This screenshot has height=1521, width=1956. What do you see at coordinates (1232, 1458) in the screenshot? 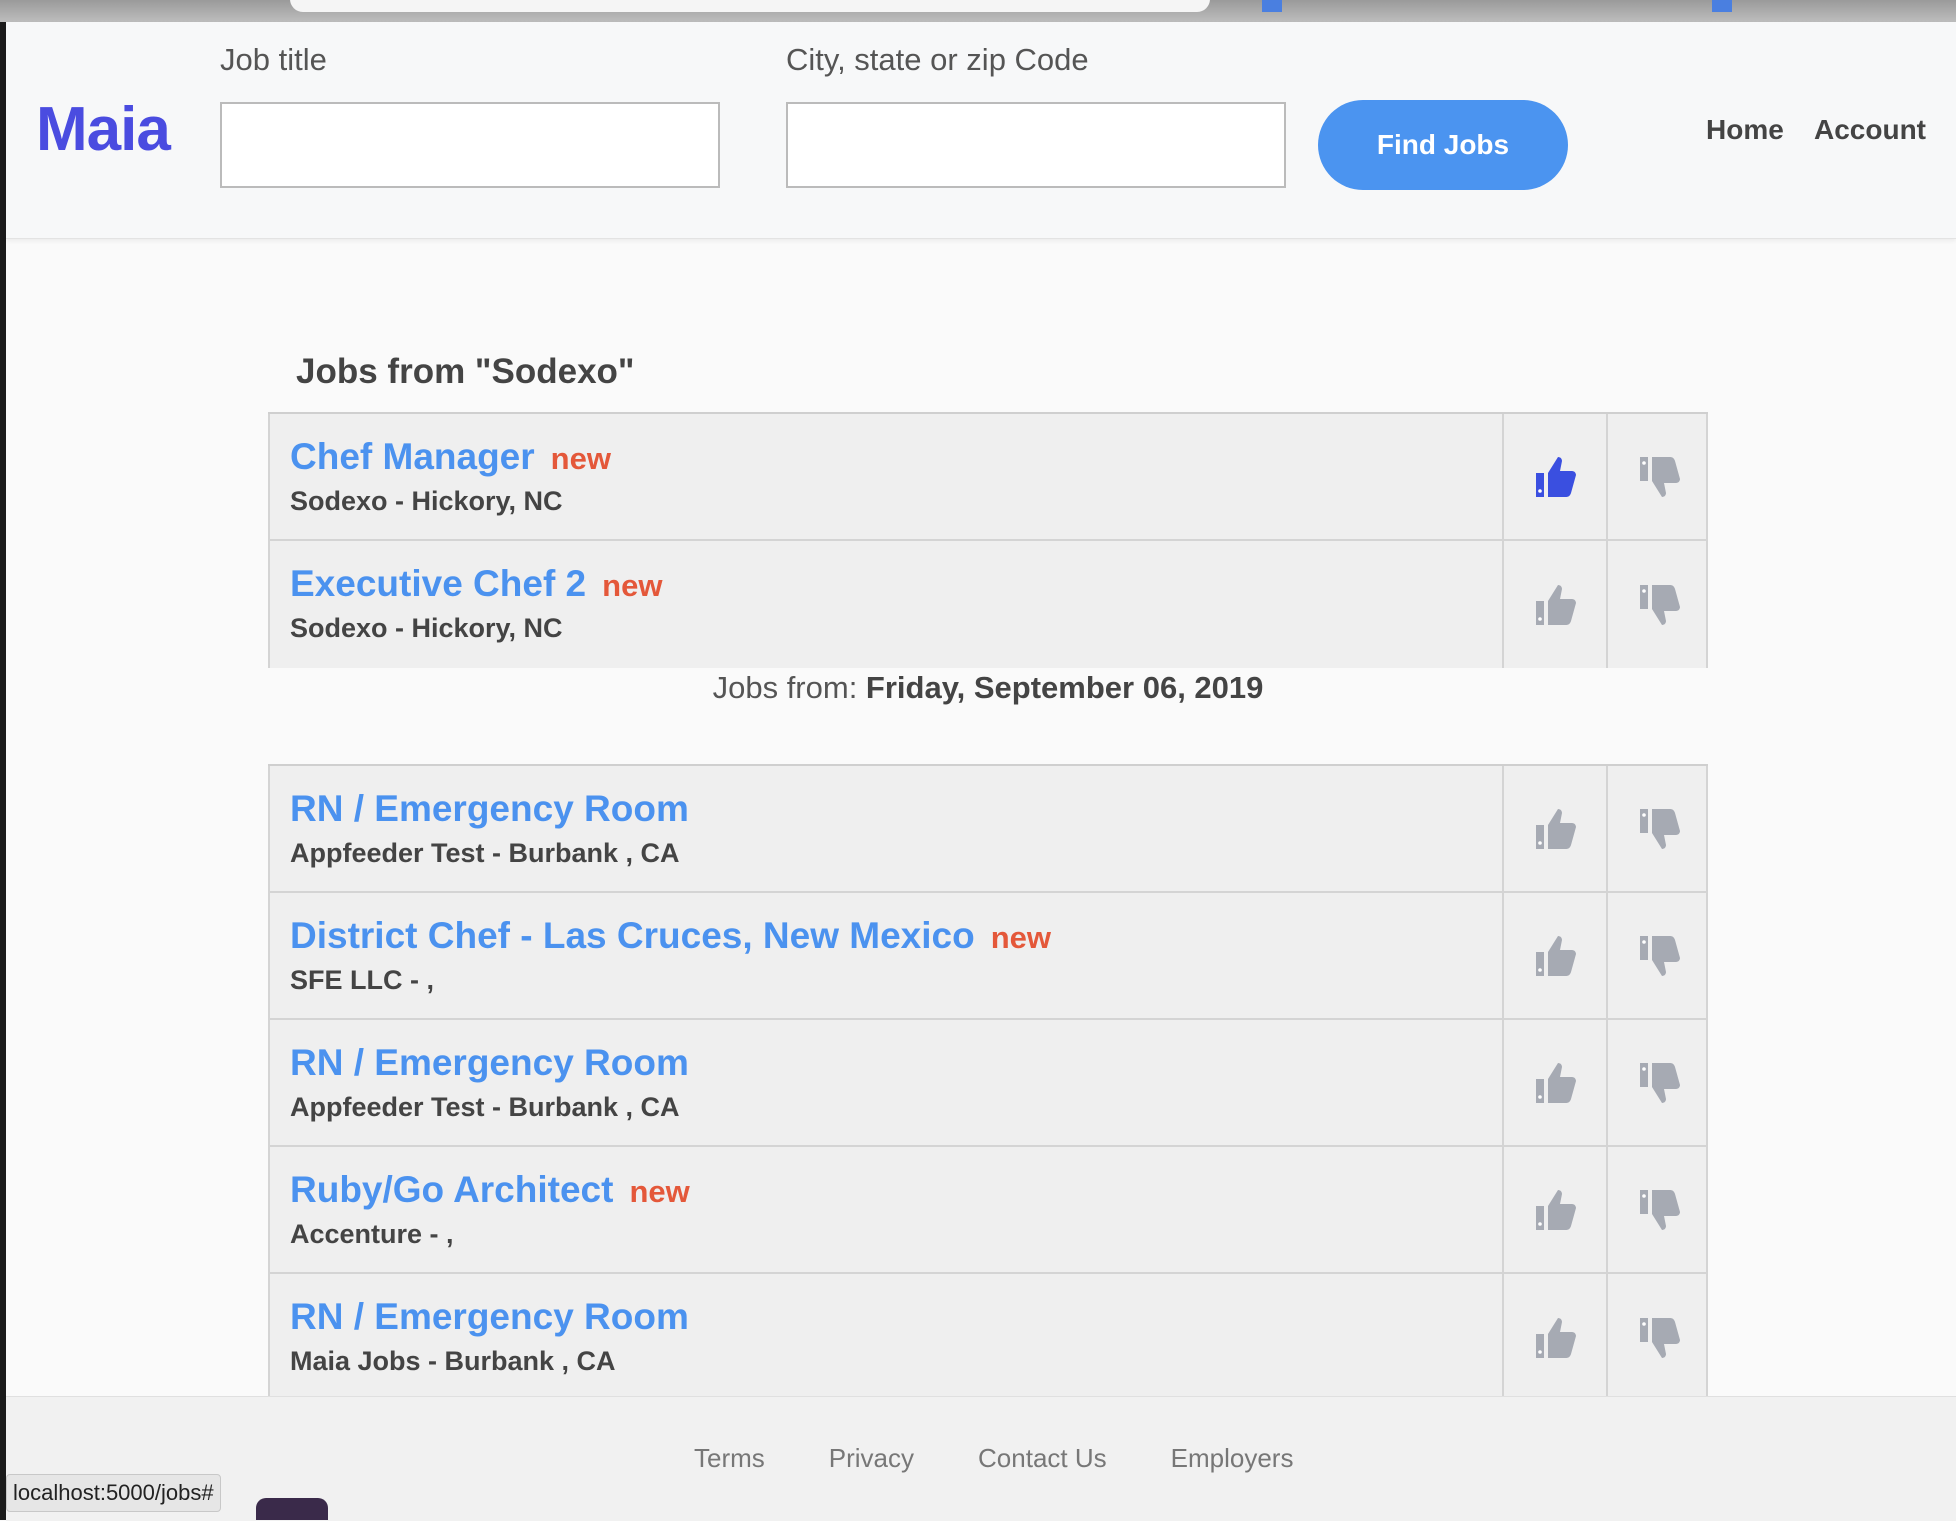
I see `footer-employers-link: Employers` at bounding box center [1232, 1458].